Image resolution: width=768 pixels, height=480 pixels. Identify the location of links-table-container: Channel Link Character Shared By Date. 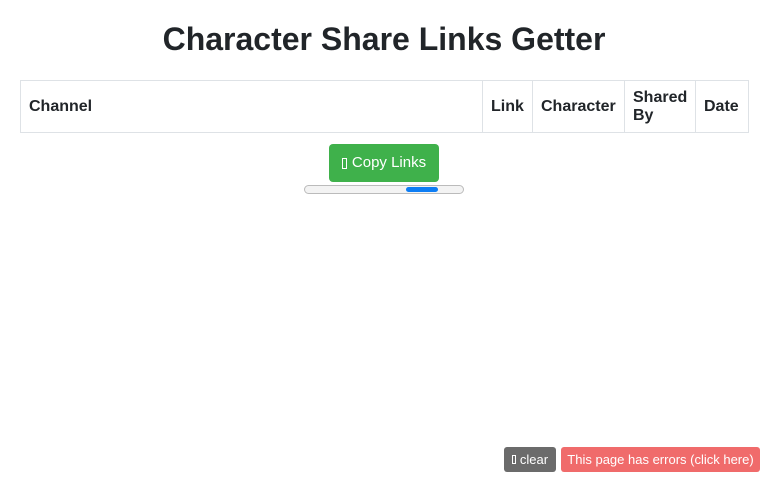
(384, 106).